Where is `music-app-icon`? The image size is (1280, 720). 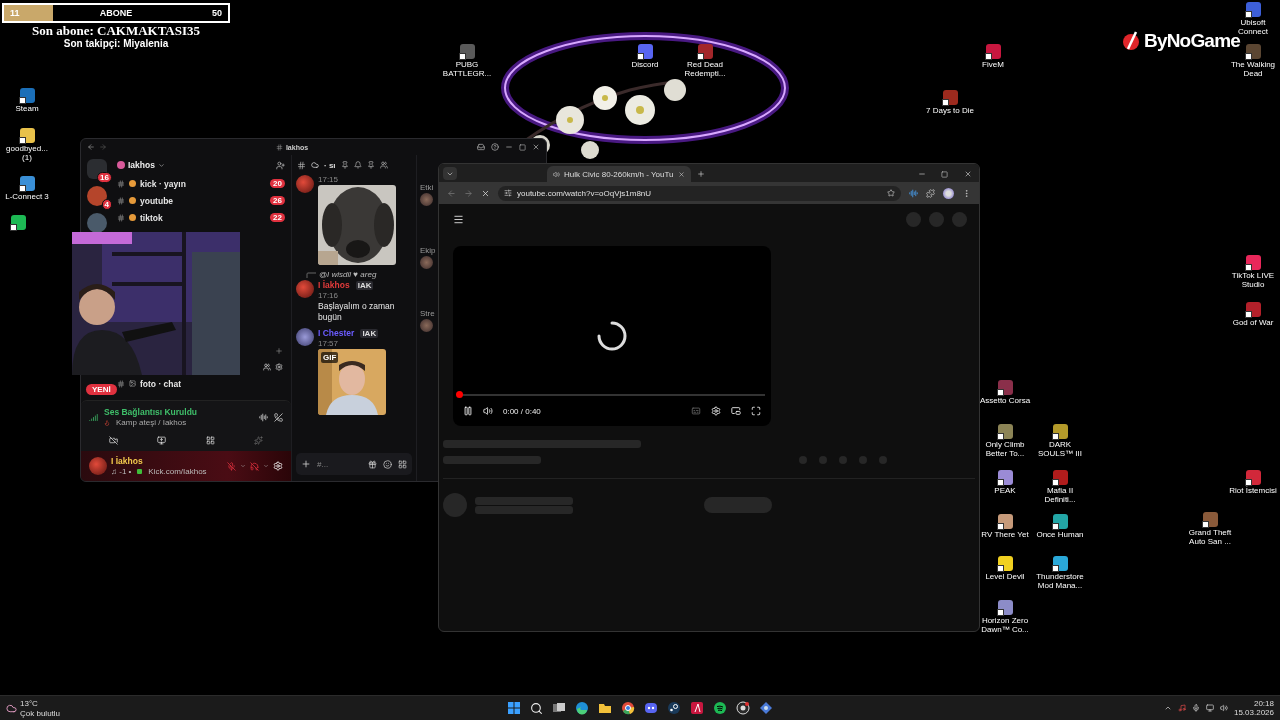 music-app-icon is located at coordinates (720, 708).